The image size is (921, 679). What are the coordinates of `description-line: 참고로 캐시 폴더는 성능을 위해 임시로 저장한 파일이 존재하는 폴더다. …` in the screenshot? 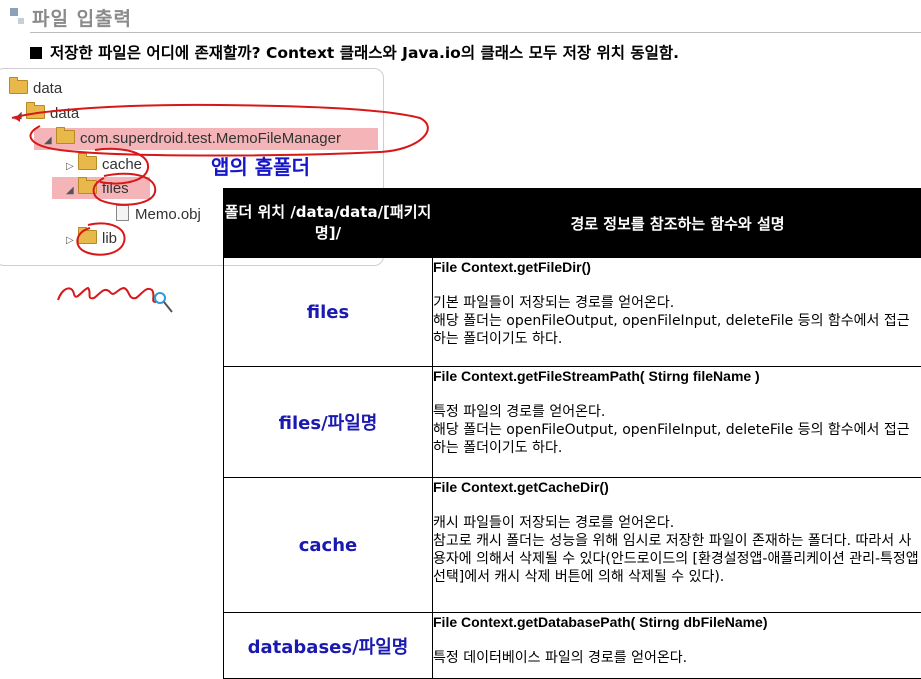 It's located at (677, 559).